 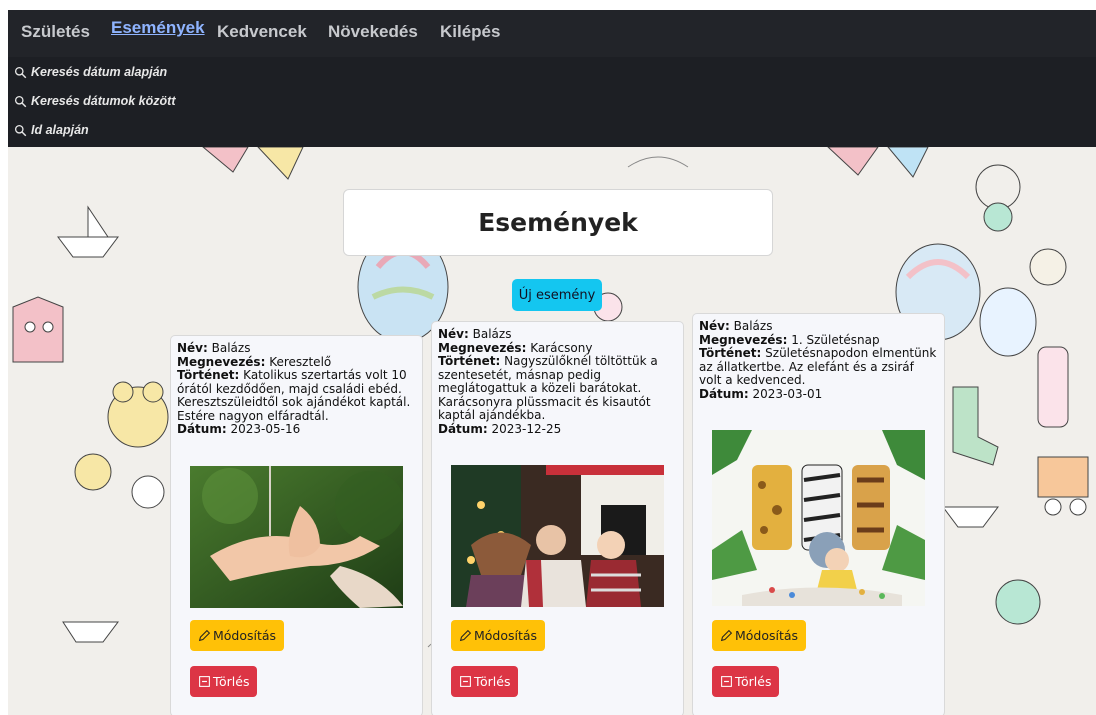 I want to click on nav-item-novekedes: Növekedés, so click(x=373, y=32).